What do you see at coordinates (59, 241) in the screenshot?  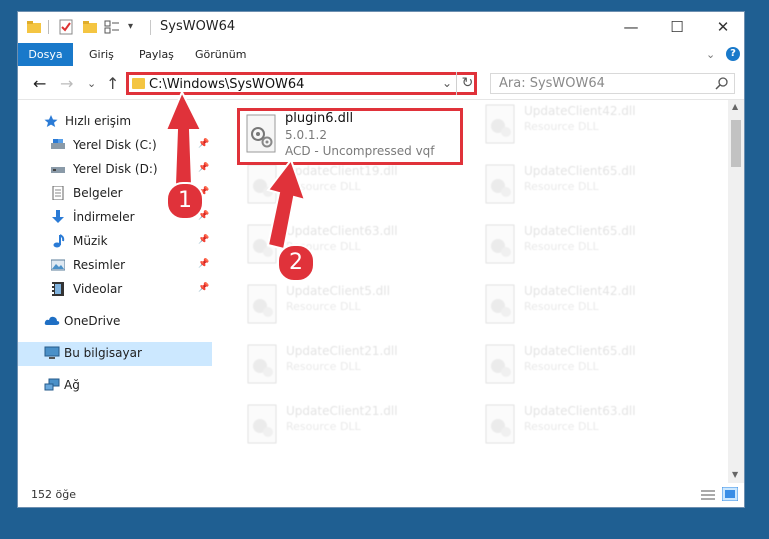 I see `music-icon` at bounding box center [59, 241].